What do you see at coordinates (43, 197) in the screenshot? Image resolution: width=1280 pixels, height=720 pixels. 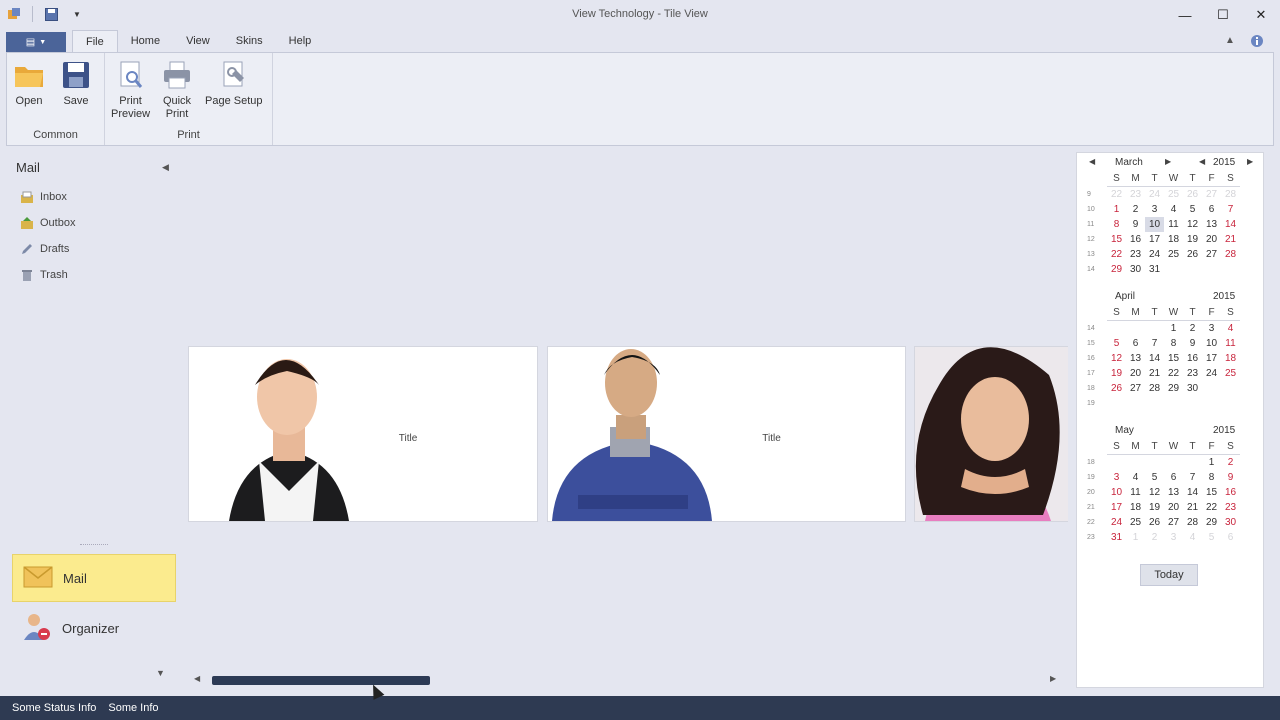 I see `nav-item-inbox: Inbox` at bounding box center [43, 197].